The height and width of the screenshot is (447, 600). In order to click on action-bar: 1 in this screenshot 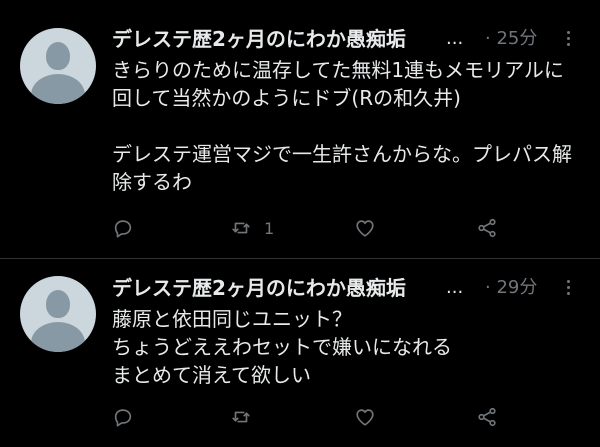, I will do `click(310, 228)`.